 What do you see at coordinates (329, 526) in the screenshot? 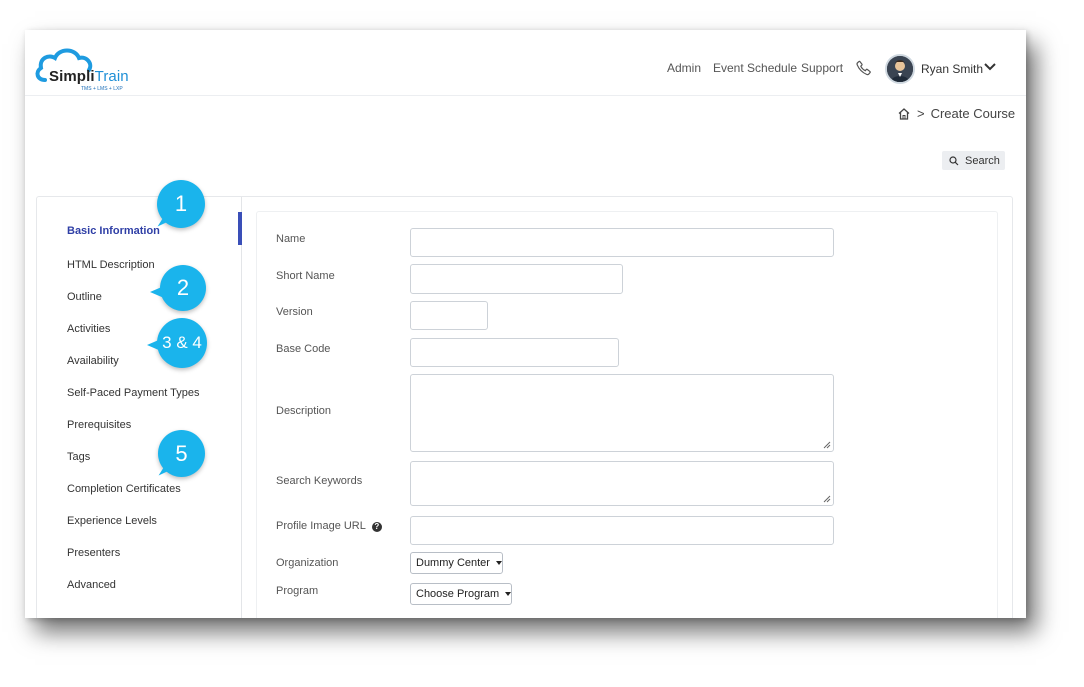
I see `profile-image-url-label: Profile Image URL?` at bounding box center [329, 526].